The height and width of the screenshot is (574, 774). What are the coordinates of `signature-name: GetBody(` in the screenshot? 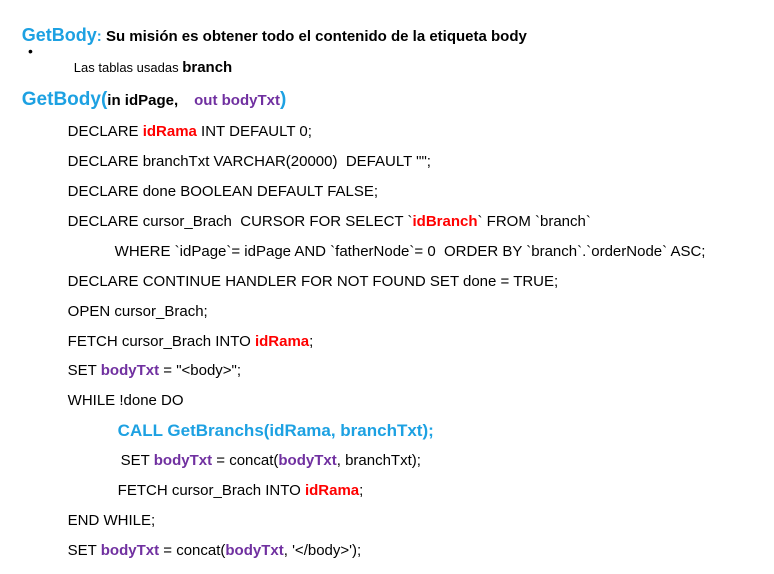 It's located at (64, 99).